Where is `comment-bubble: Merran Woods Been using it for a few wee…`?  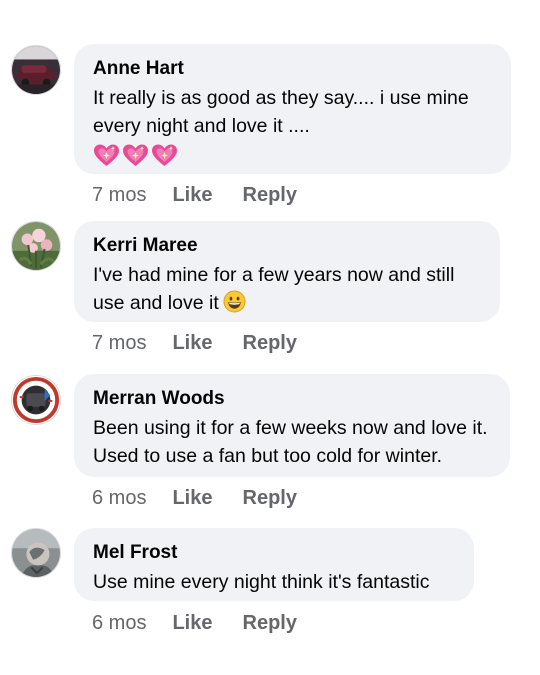 comment-bubble: Merran Woods Been using it for a few wee… is located at coordinates (292, 425).